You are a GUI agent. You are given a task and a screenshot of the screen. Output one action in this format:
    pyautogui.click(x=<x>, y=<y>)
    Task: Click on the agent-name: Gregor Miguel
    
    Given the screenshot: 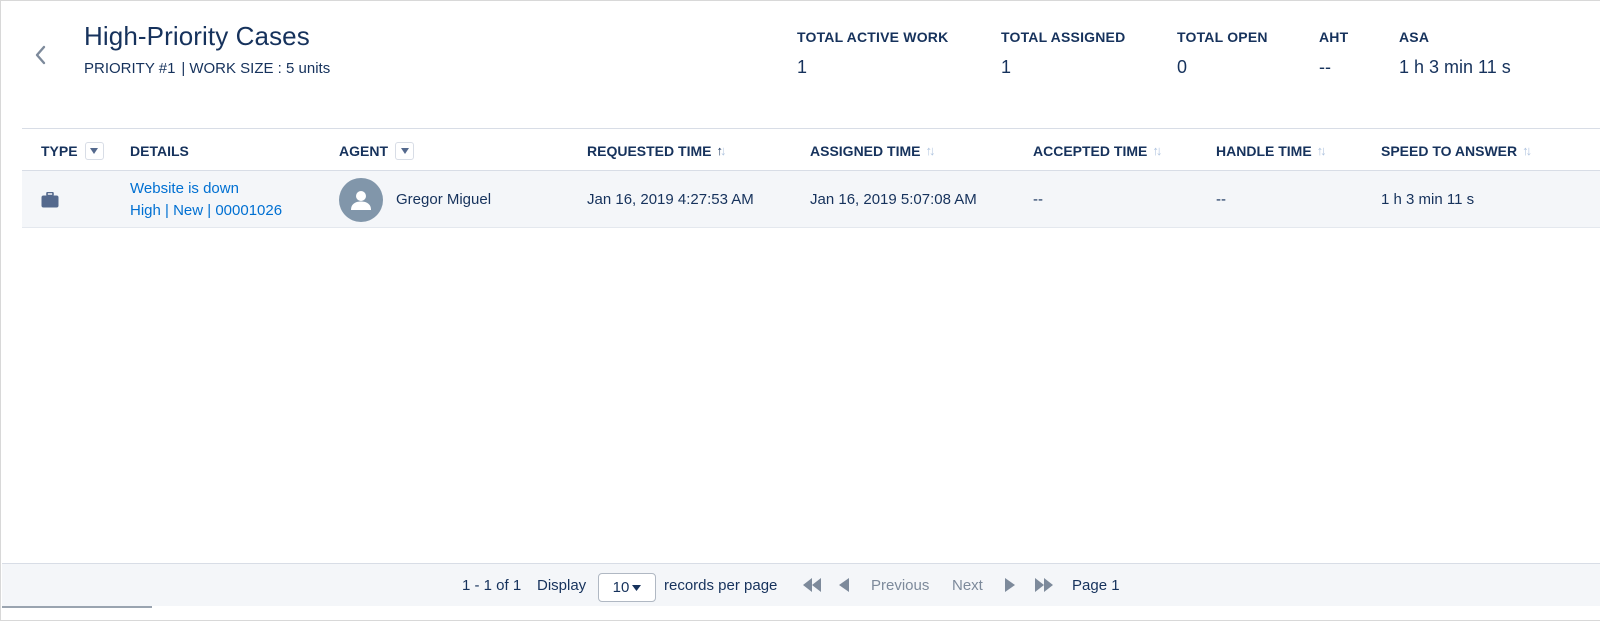 What is the action you would take?
    pyautogui.click(x=444, y=199)
    